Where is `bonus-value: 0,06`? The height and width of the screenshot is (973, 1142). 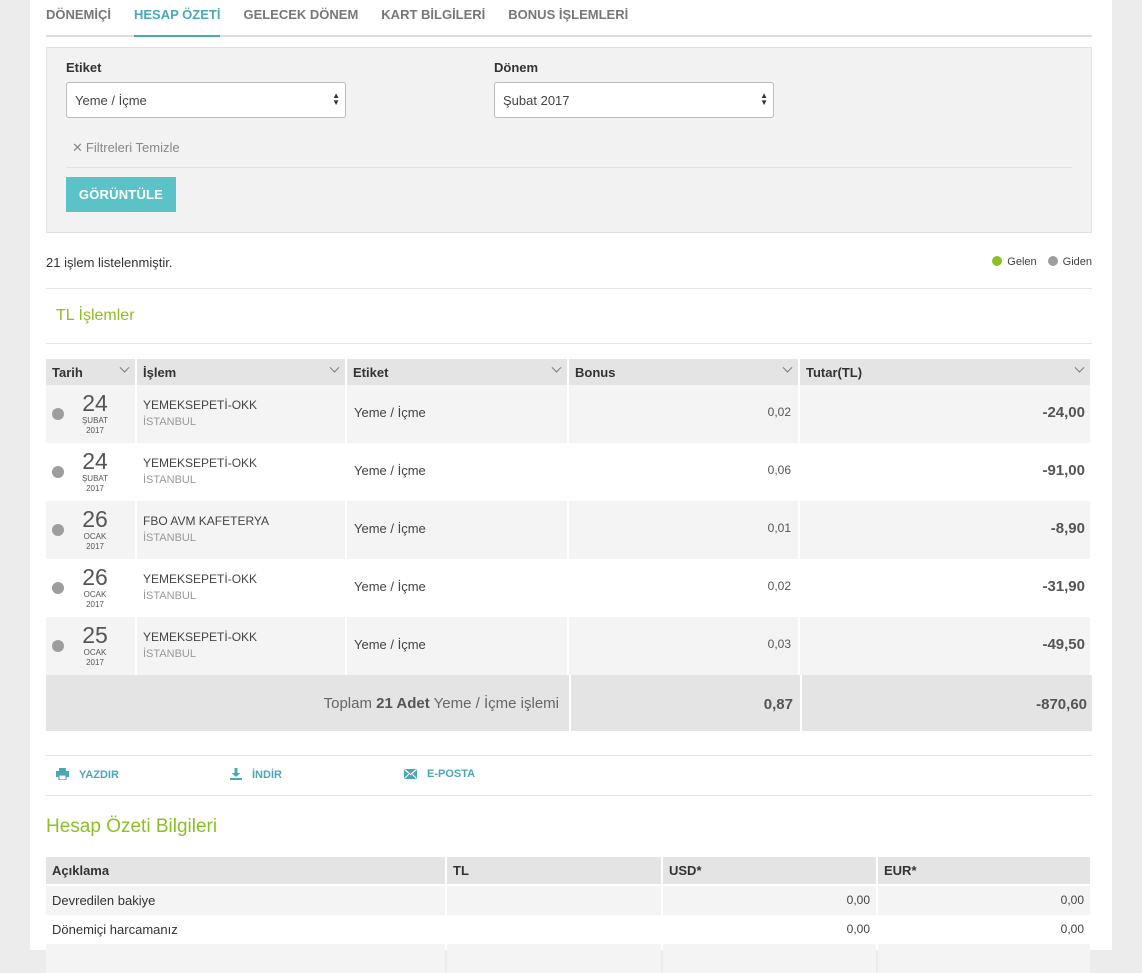 bonus-value: 0,06 is located at coordinates (779, 470).